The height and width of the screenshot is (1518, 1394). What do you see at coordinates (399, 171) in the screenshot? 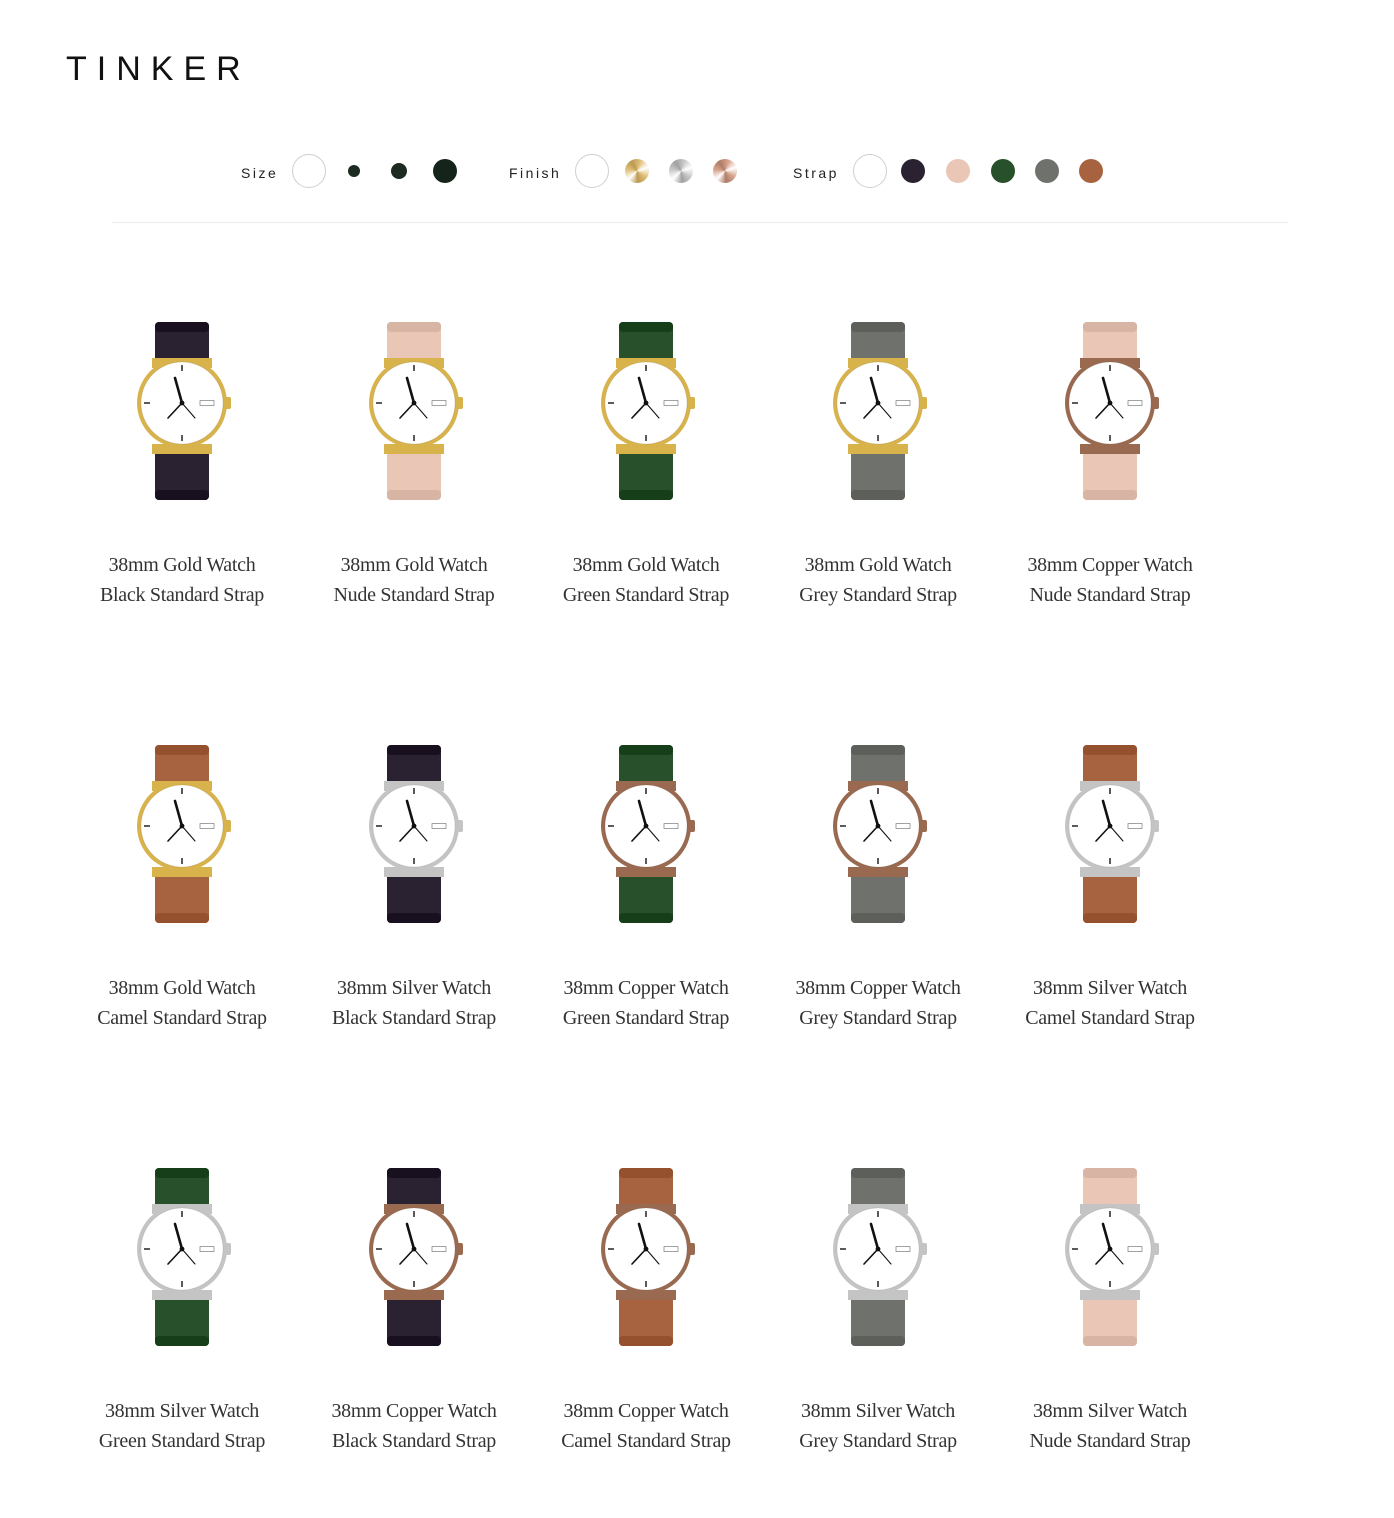
I see `size-swatch-medium` at bounding box center [399, 171].